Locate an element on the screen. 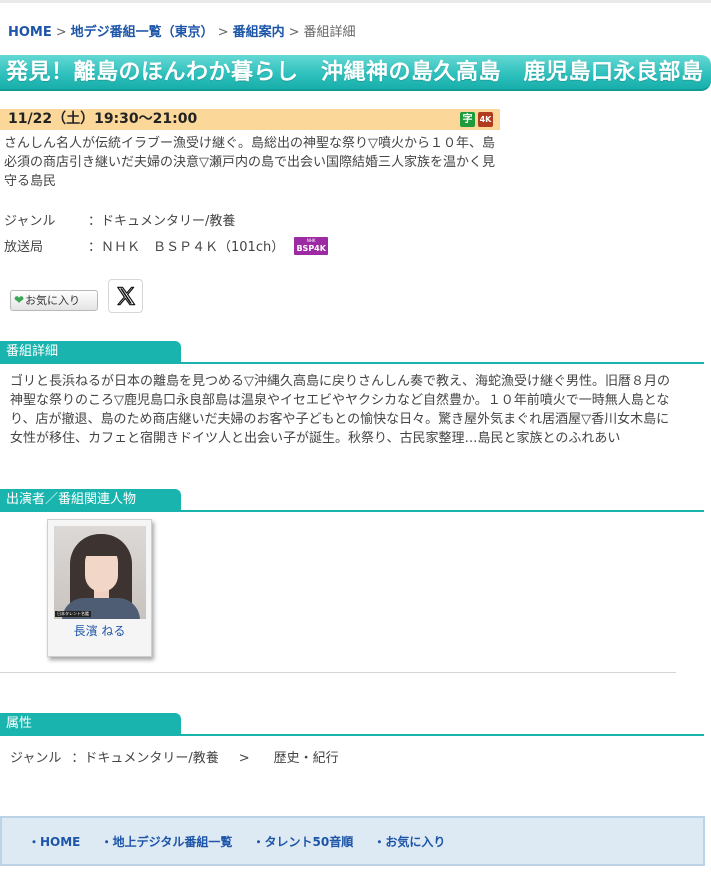  attribute-genre-value: ：ドキュメンタリー/教養 is located at coordinates (144, 758).